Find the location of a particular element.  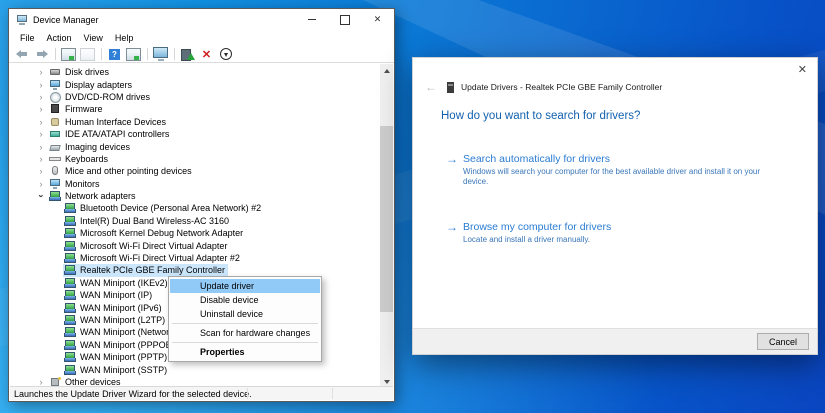

status-separator is located at coordinates (247, 393).